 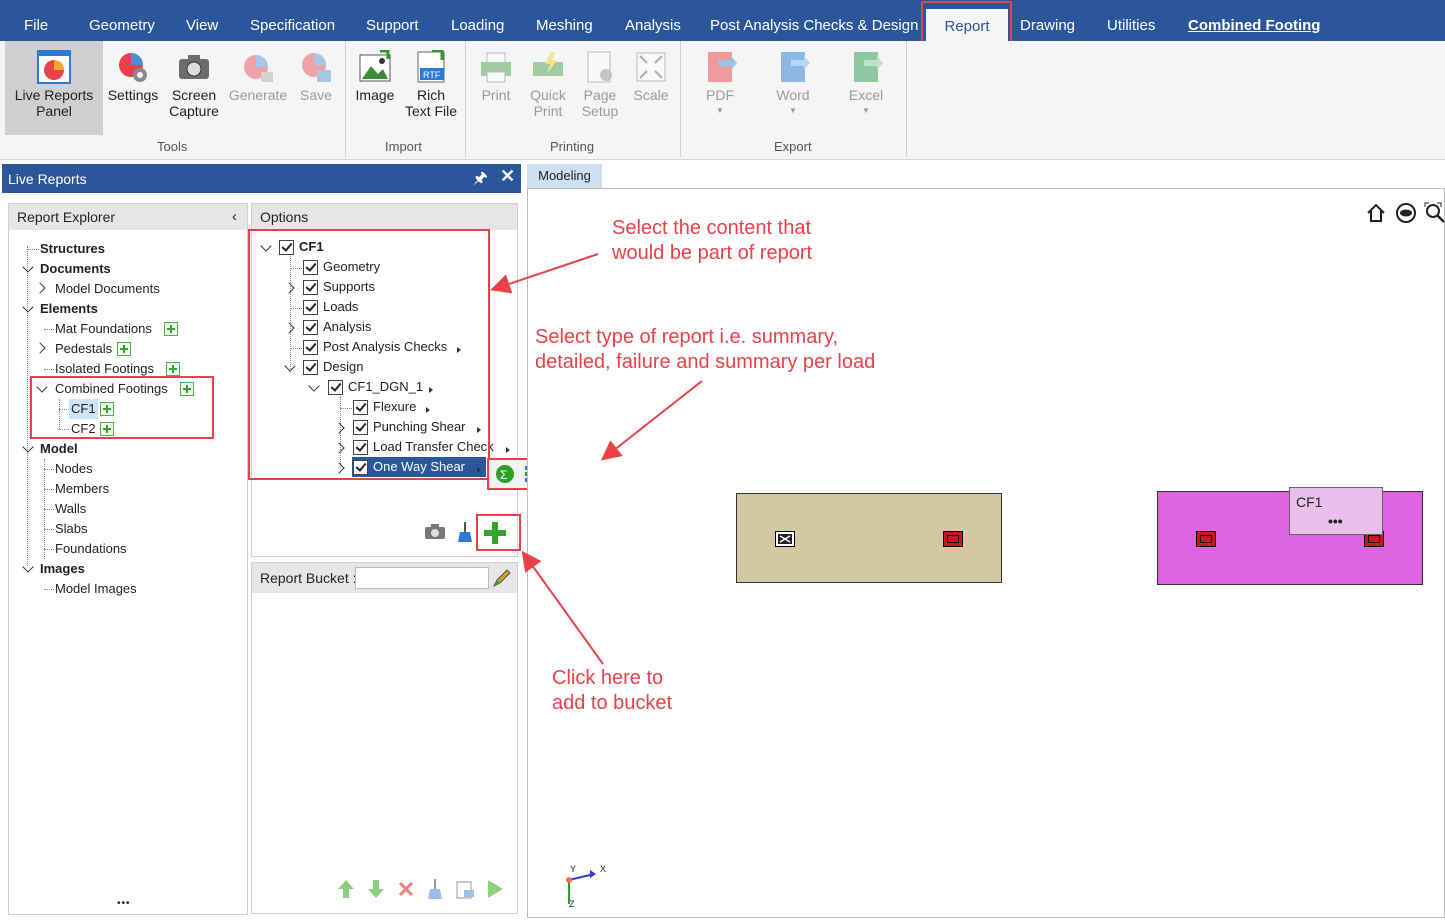 I want to click on print-button: Print, so click(x=496, y=72).